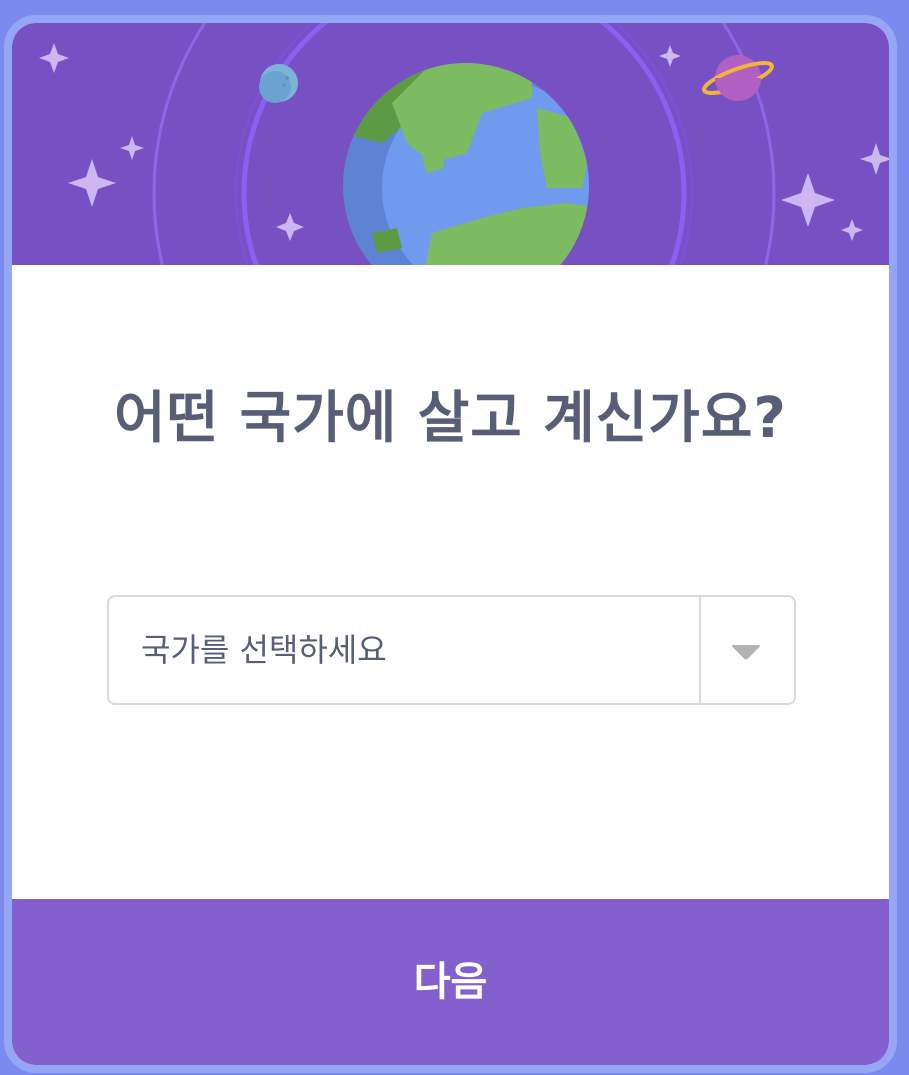 This screenshot has width=909, height=1075. I want to click on globe-icon, so click(466, 164).